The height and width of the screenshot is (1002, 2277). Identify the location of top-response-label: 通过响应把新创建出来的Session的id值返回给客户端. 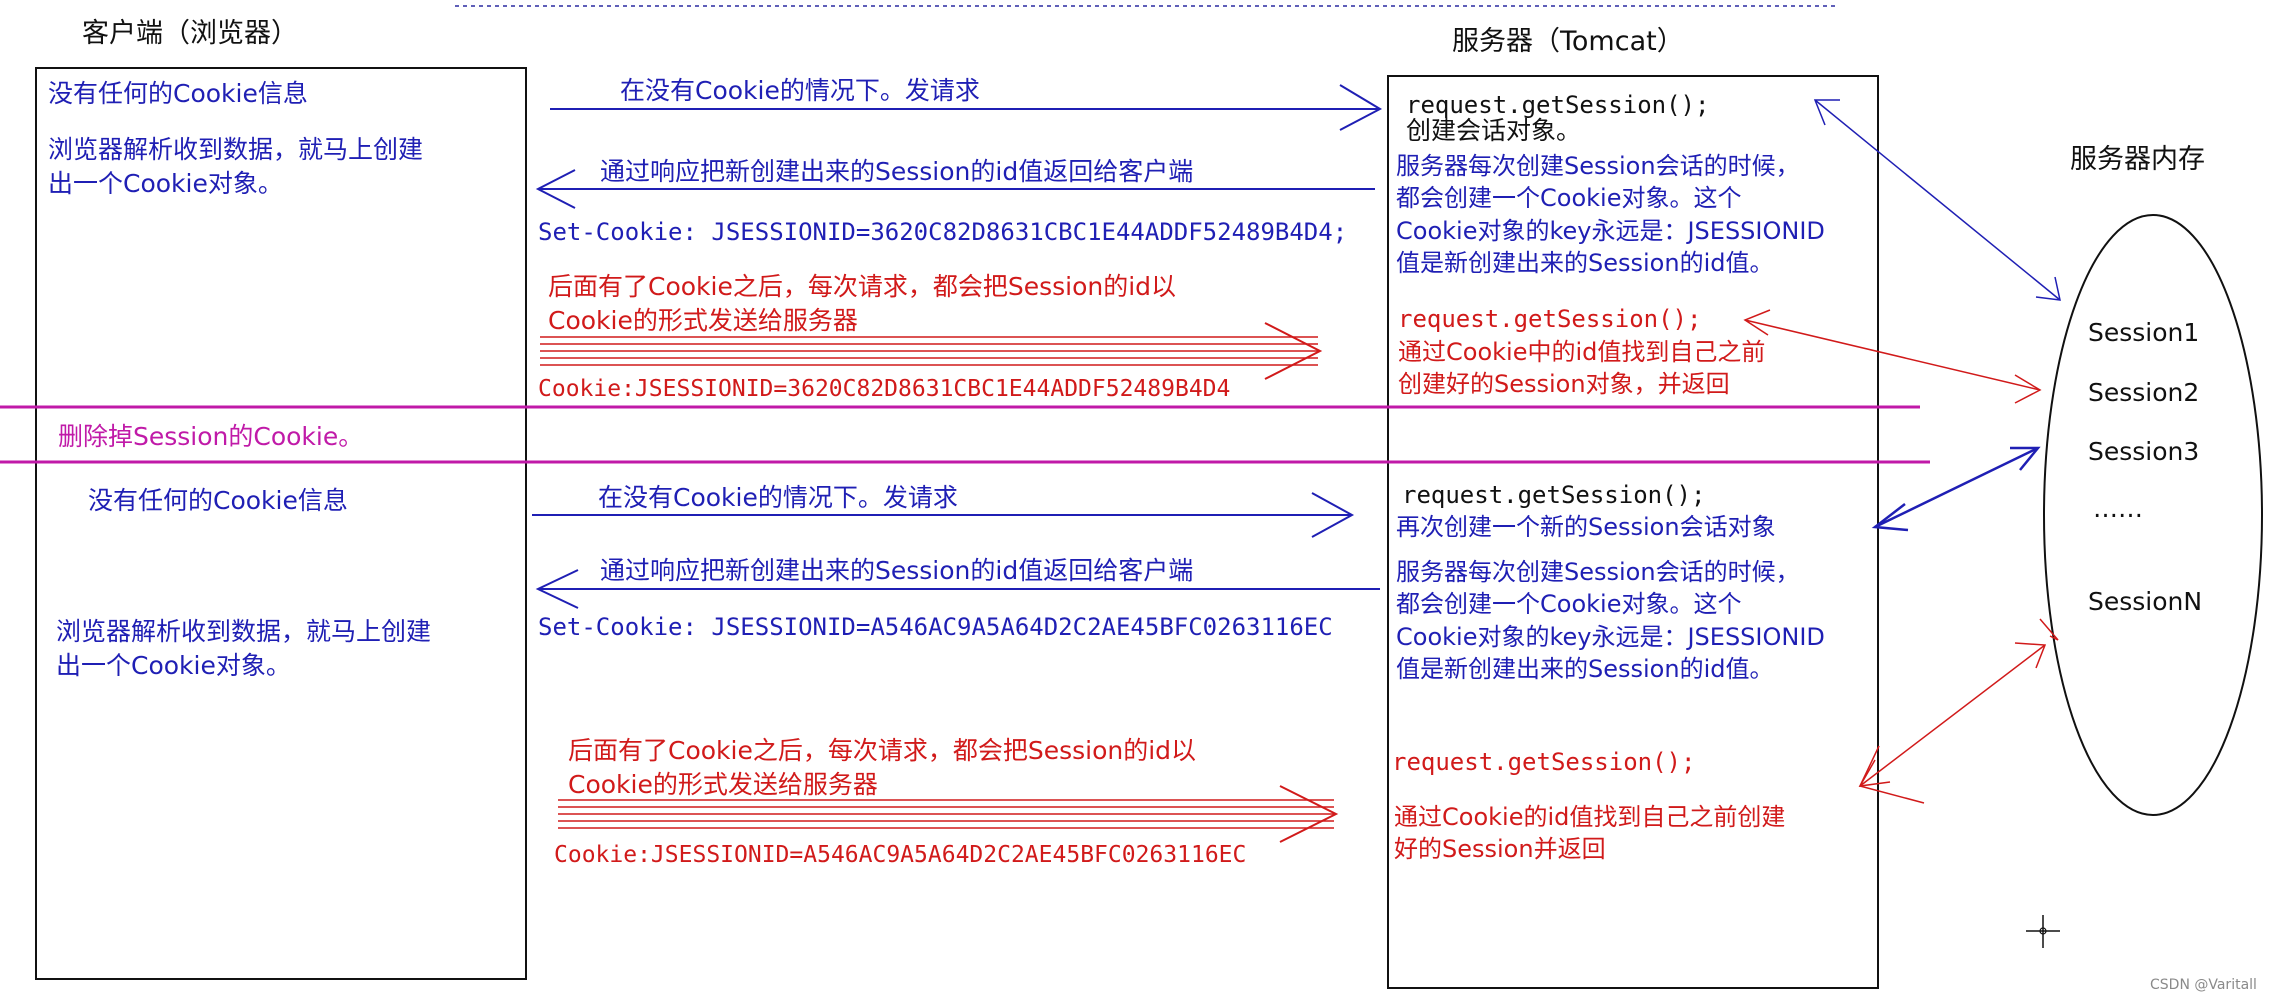
(897, 171).